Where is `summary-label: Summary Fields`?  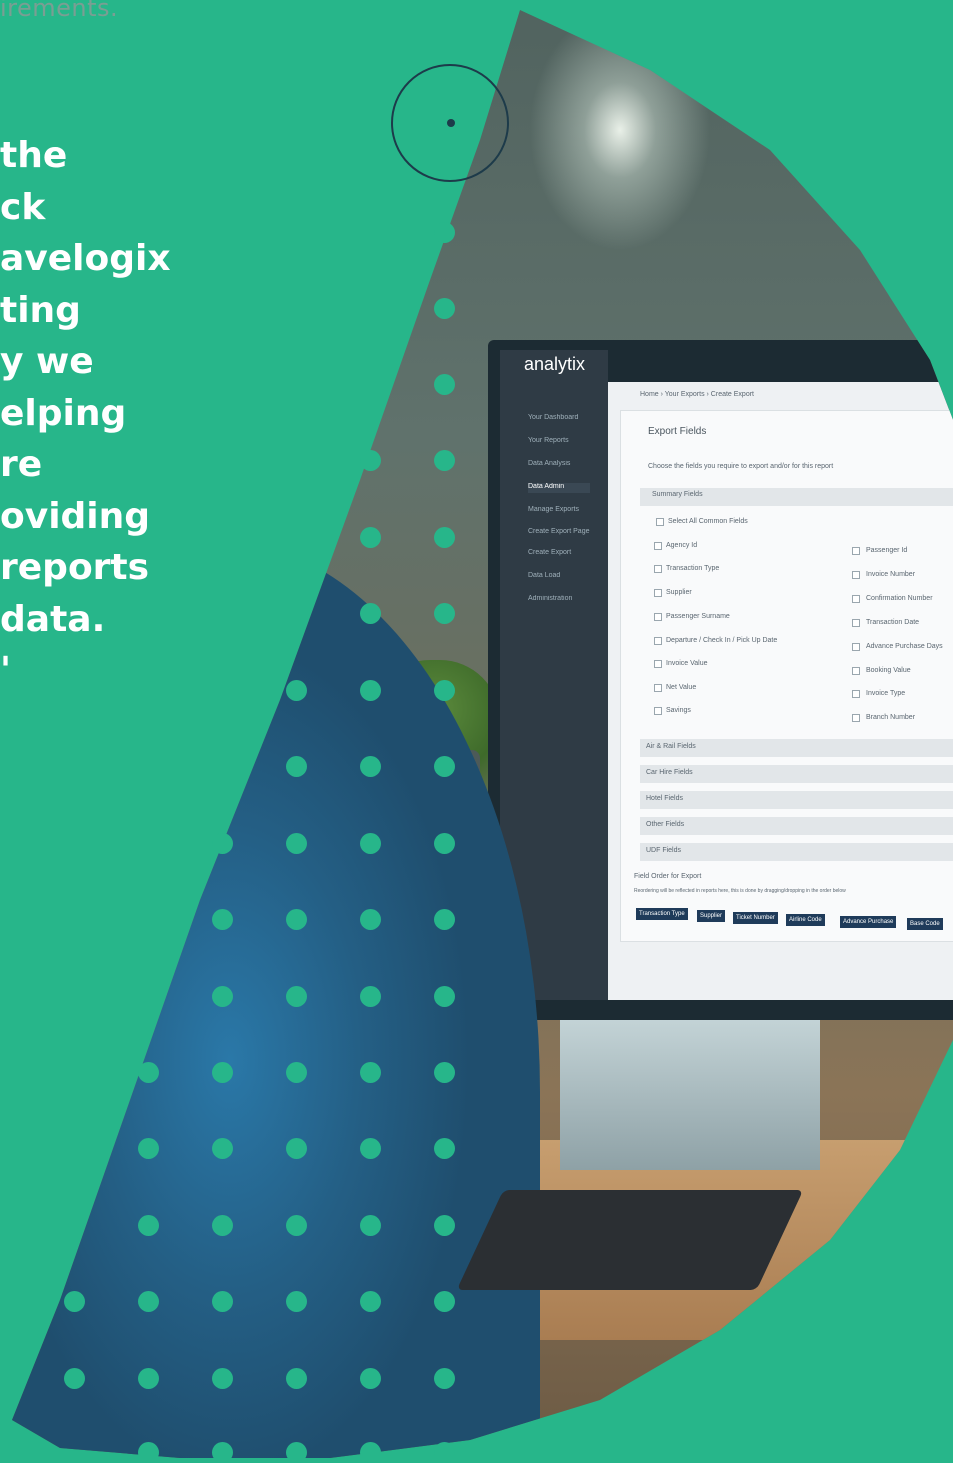
summary-label: Summary Fields is located at coordinates (677, 494).